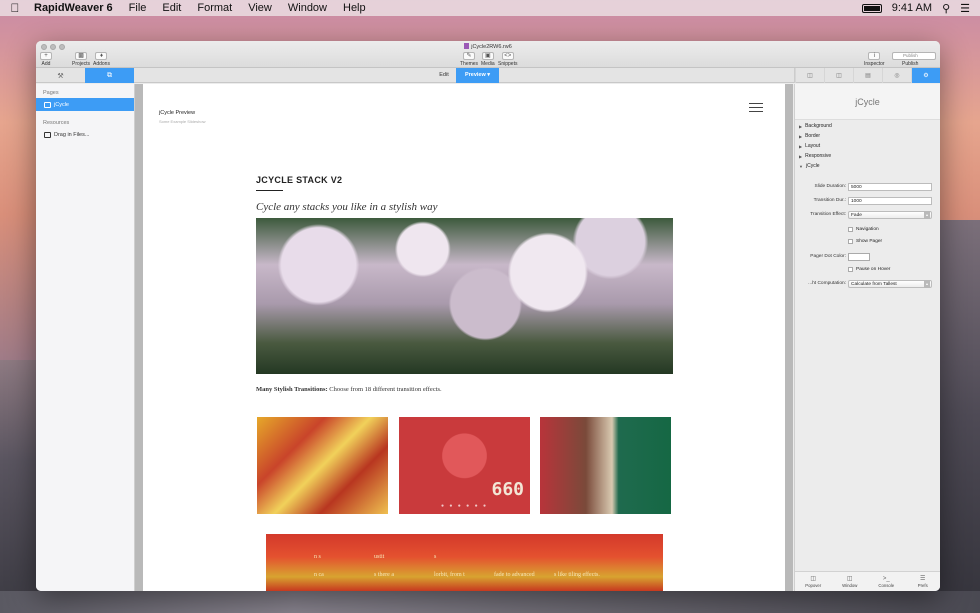 The height and width of the screenshot is (613, 980). I want to click on transition-duration-row: Transition Dur.: 1000, so click(867, 202).